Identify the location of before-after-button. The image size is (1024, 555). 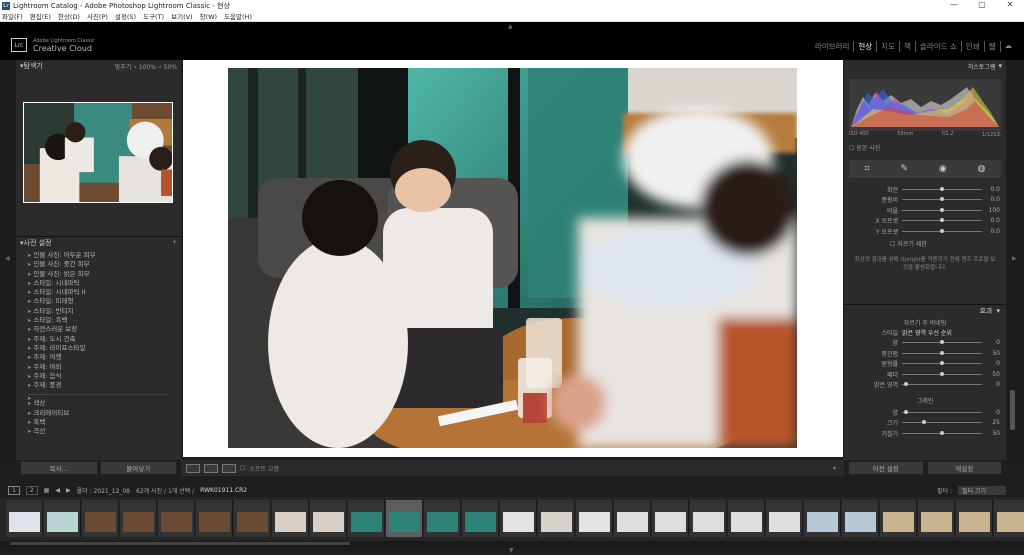
(211, 468).